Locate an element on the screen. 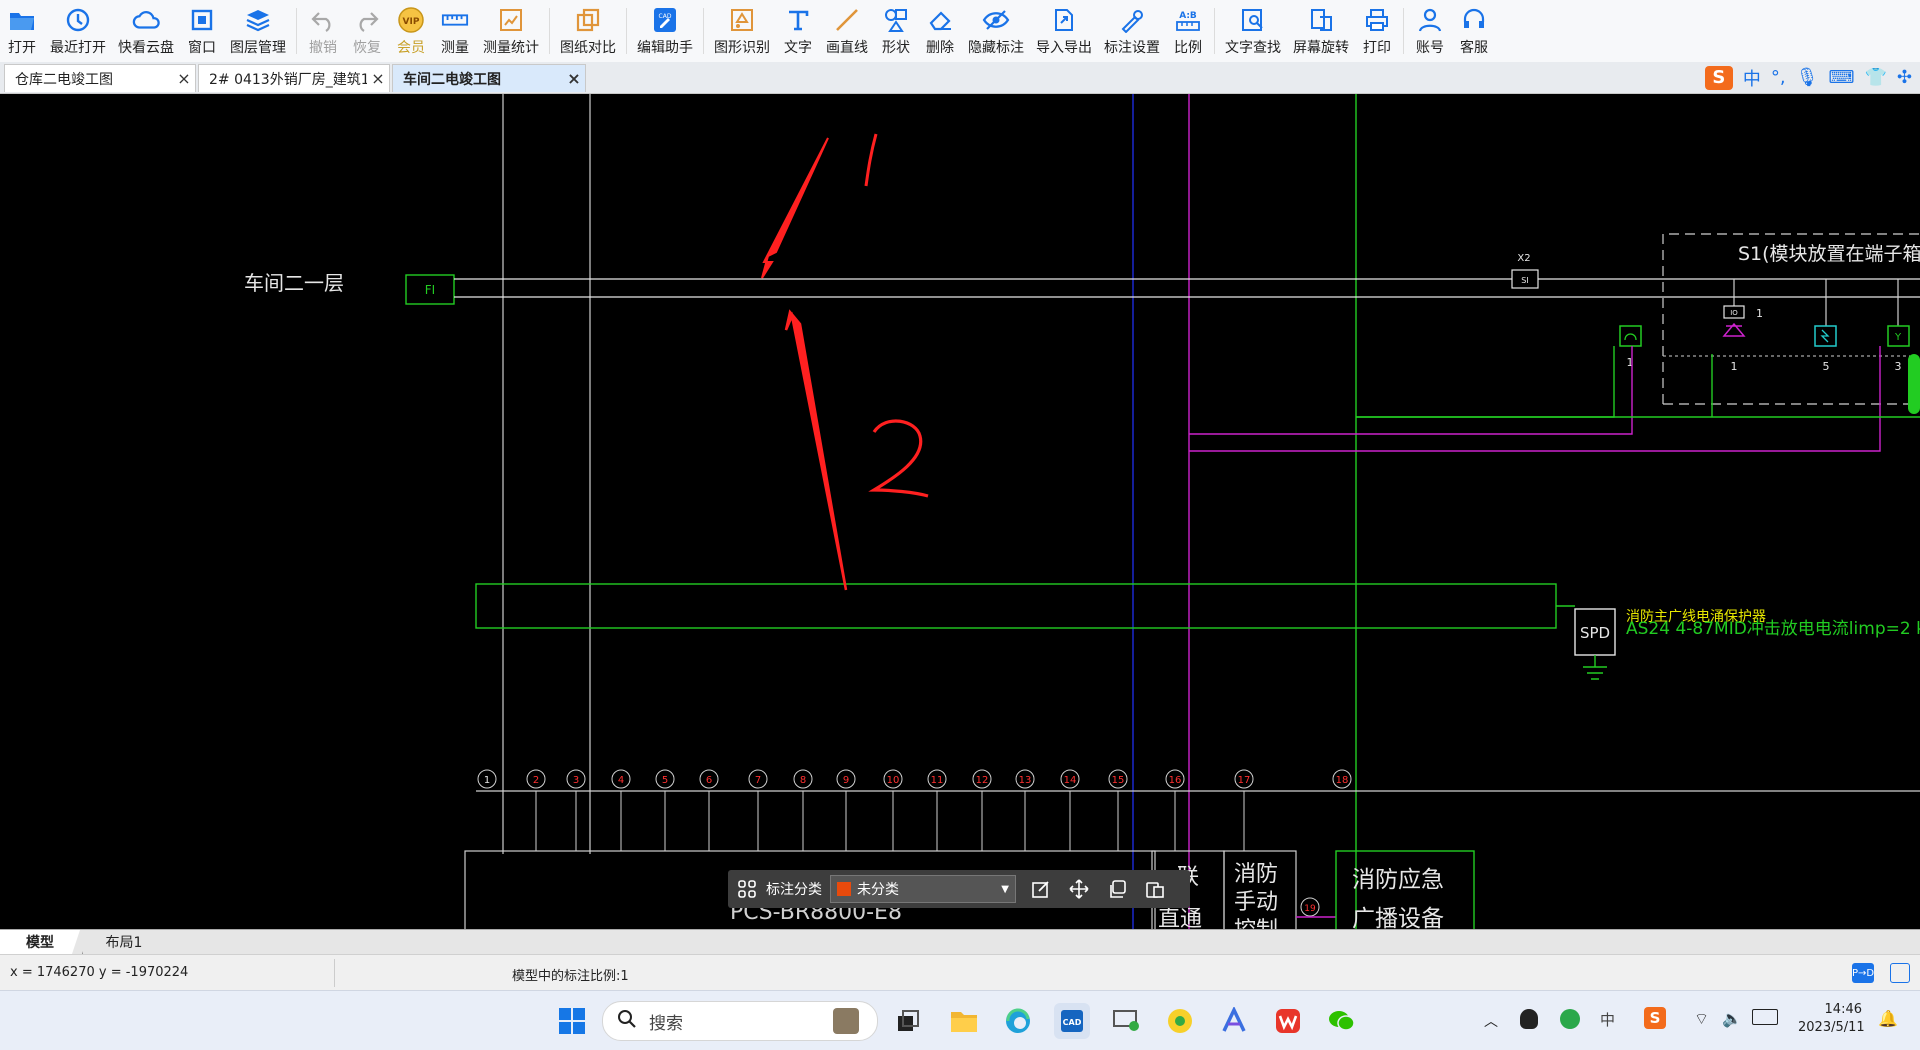 This screenshot has height=1050, width=1920. open-button: 打开 is located at coordinates (22, 31).